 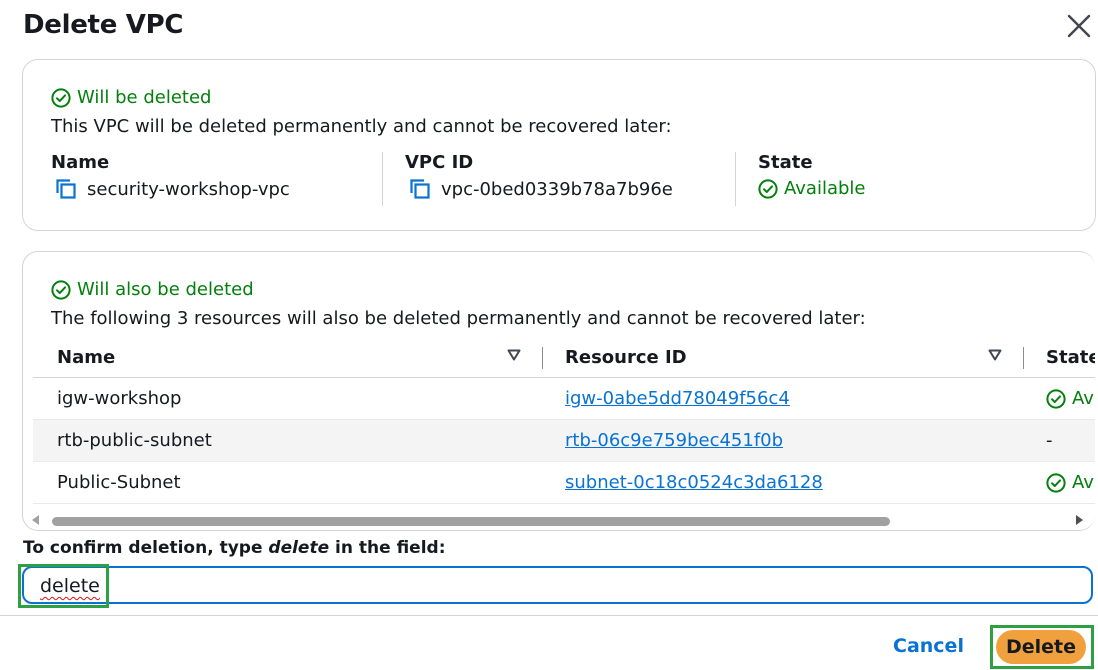 I want to click on scrollbar-thumb, so click(x=471, y=521).